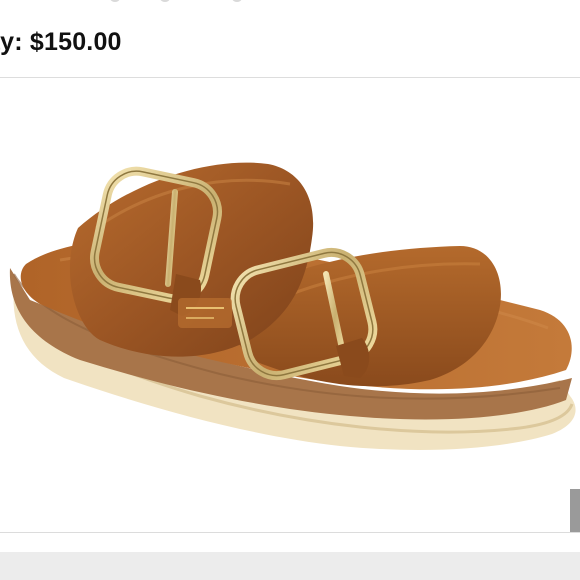 The width and height of the screenshot is (580, 580). What do you see at coordinates (290, 3) in the screenshot?
I see `clipped-content-above` at bounding box center [290, 3].